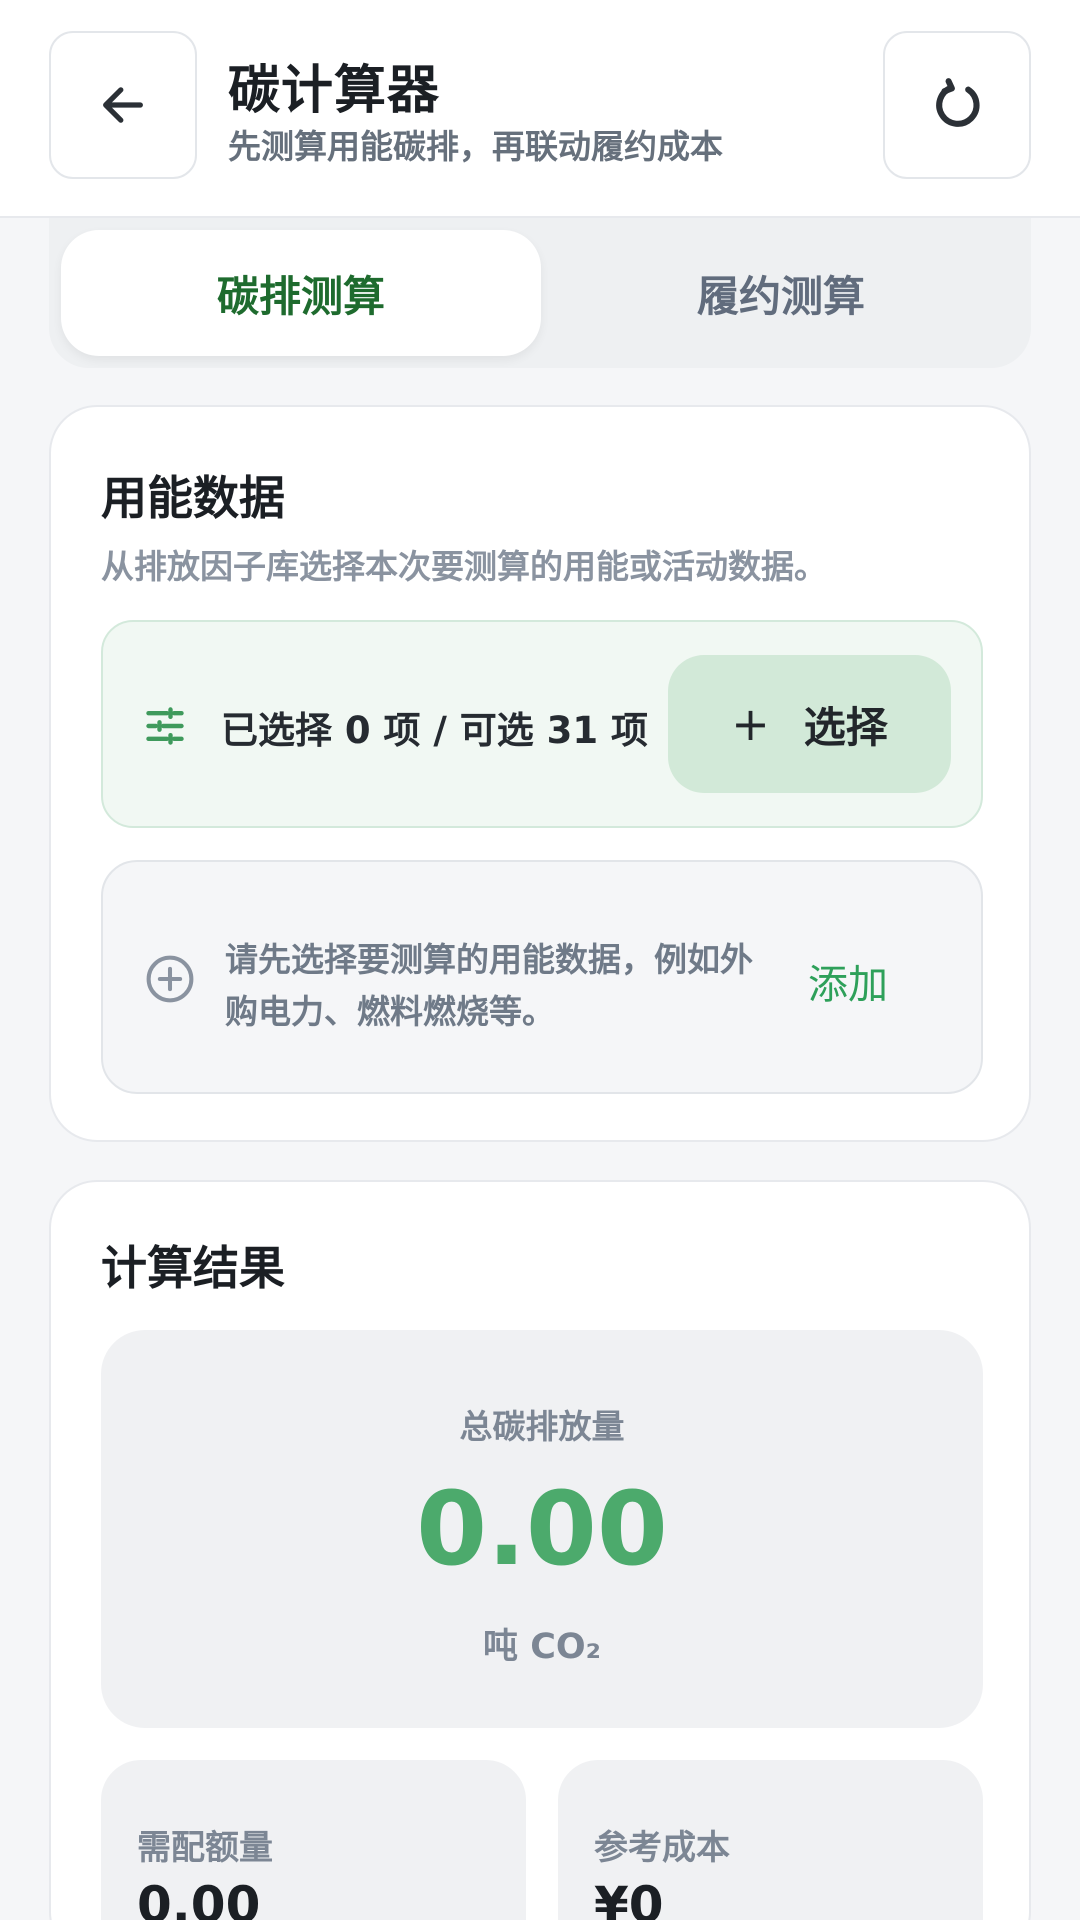 Image resolution: width=1080 pixels, height=1920 pixels. What do you see at coordinates (165, 726) in the screenshot?
I see `sliders-icon` at bounding box center [165, 726].